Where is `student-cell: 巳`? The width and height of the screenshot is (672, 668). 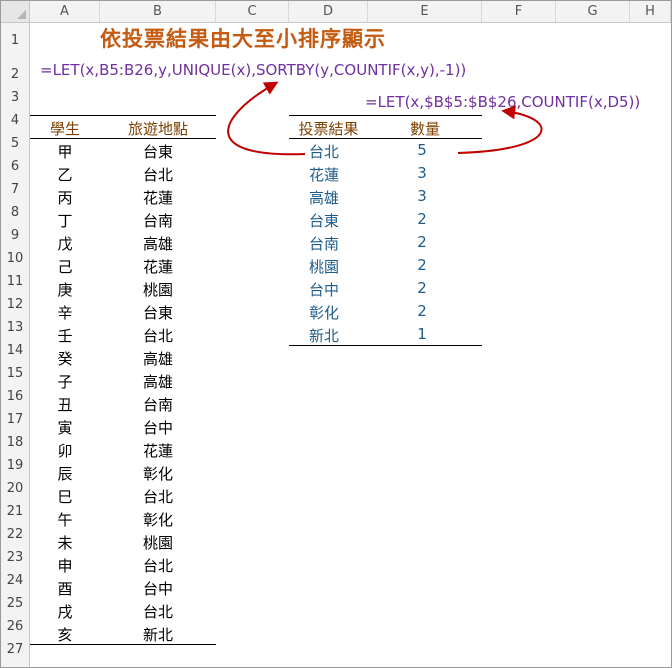 student-cell: 巳 is located at coordinates (65, 496).